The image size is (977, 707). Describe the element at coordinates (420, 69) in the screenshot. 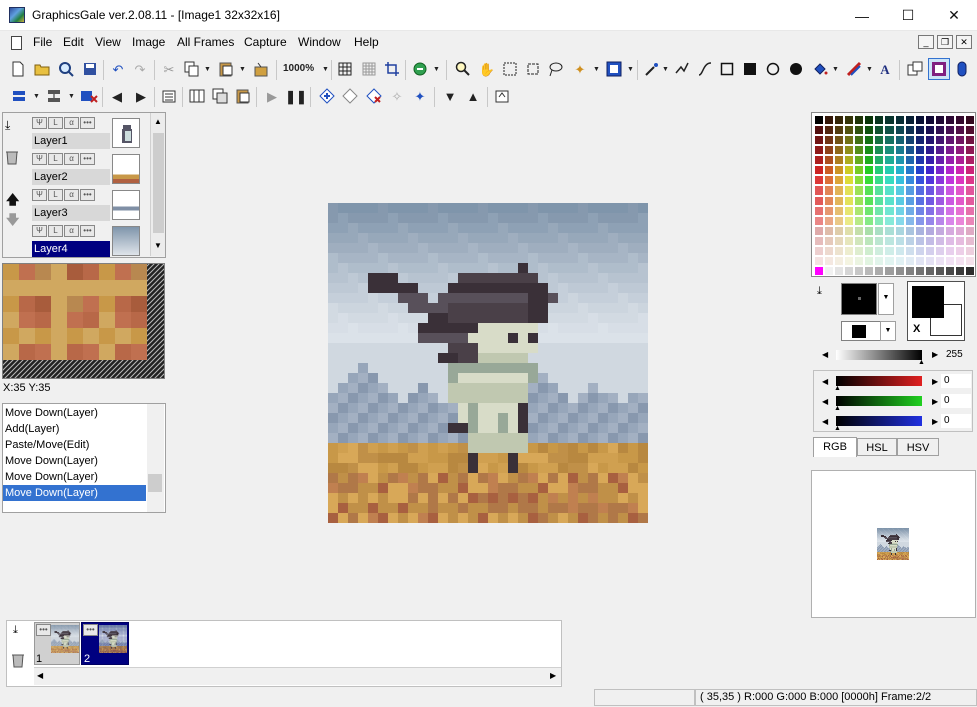

I see `layer-effect-button` at that location.